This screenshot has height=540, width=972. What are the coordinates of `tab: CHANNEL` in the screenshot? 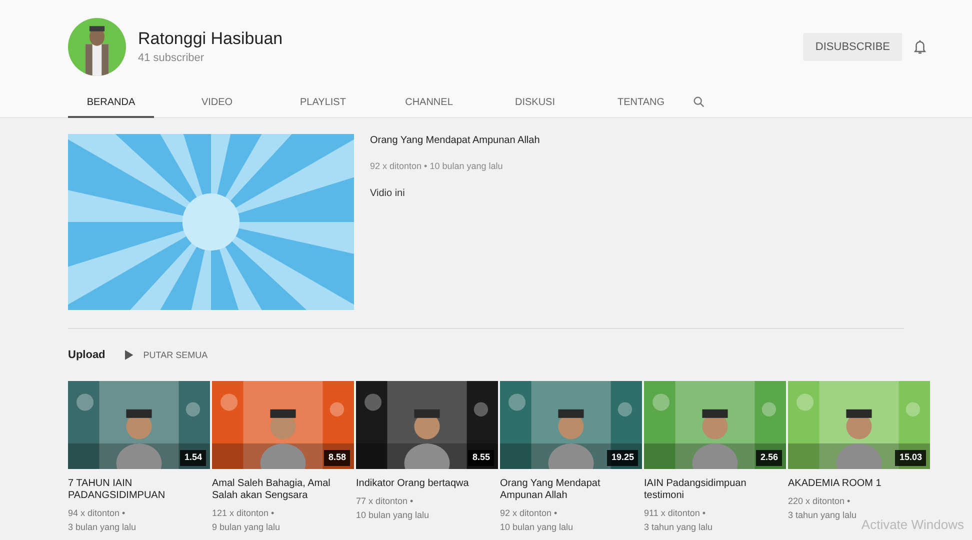 It's located at (429, 103).